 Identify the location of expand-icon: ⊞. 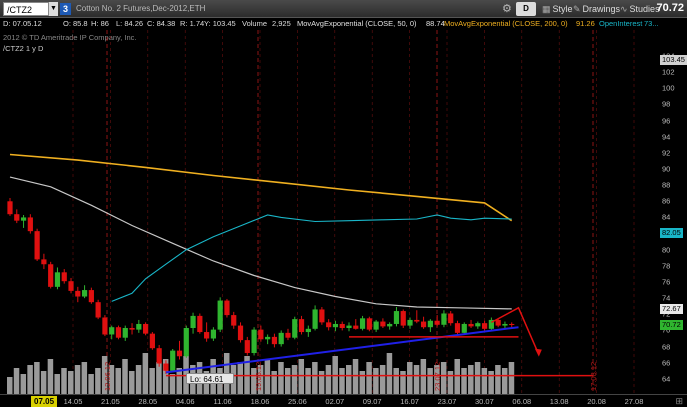
(679, 401).